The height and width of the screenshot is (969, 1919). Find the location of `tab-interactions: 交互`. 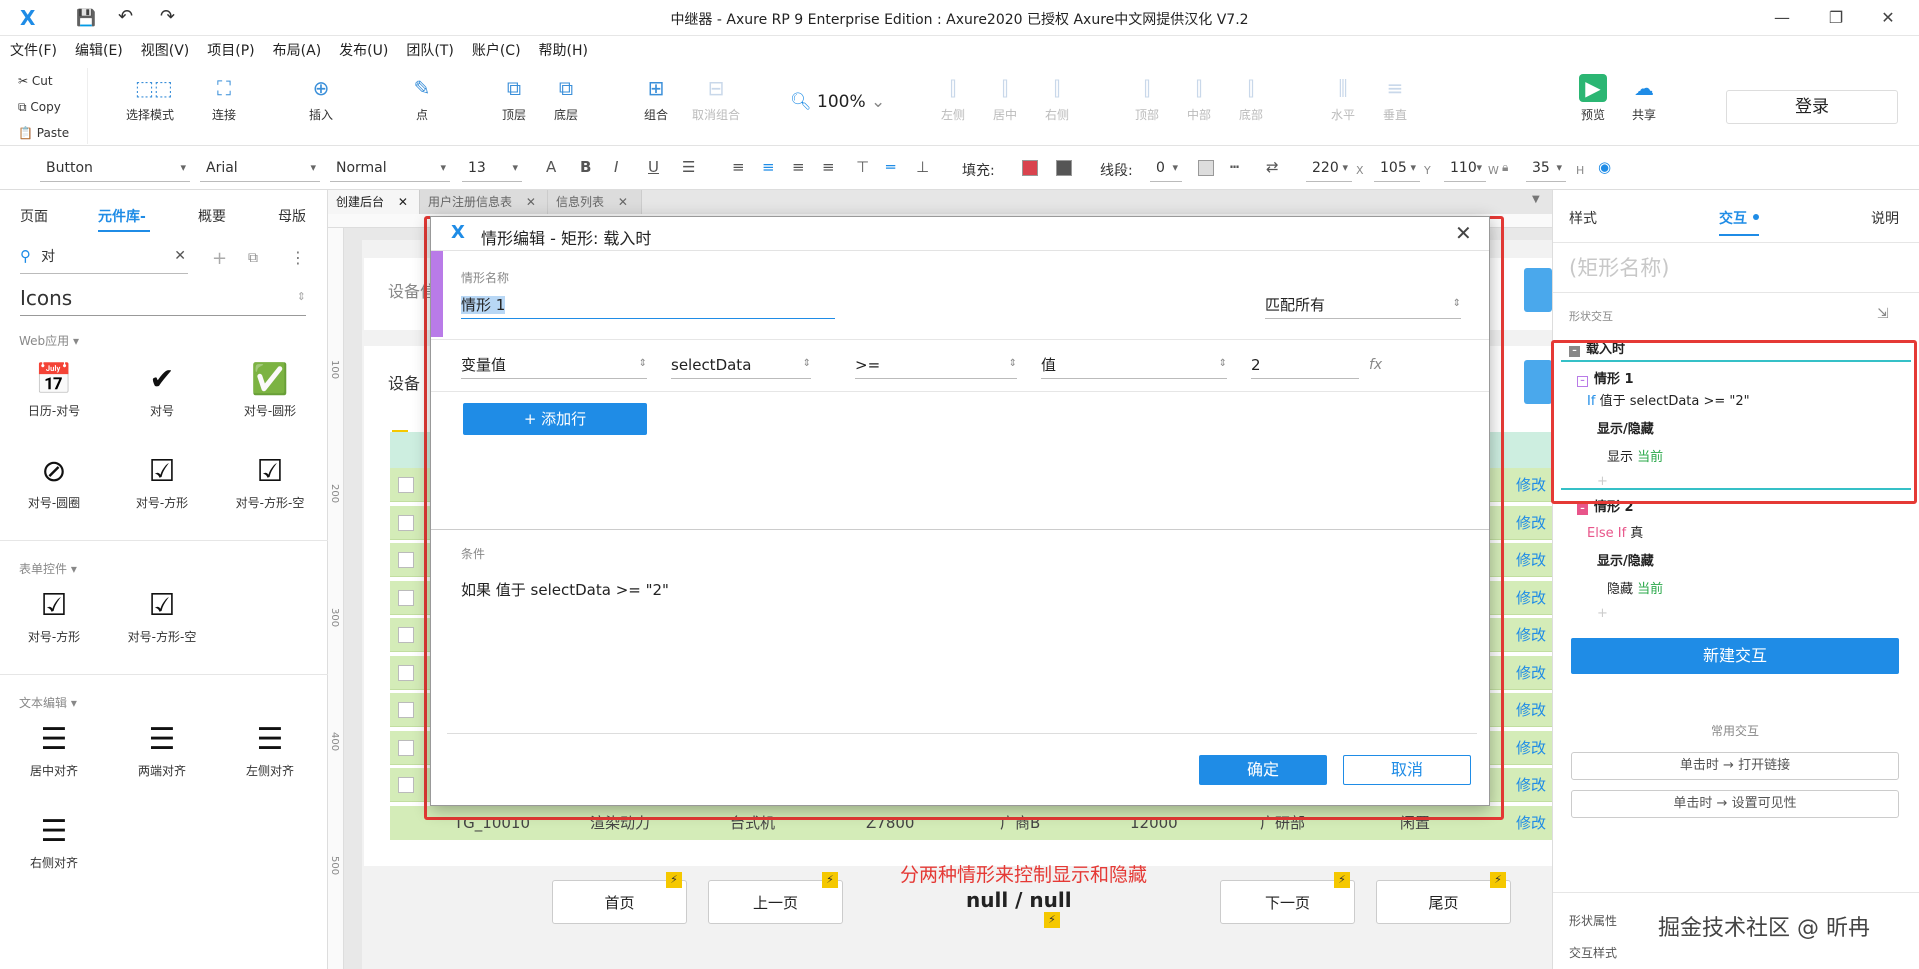

tab-interactions: 交互 is located at coordinates (1733, 218).